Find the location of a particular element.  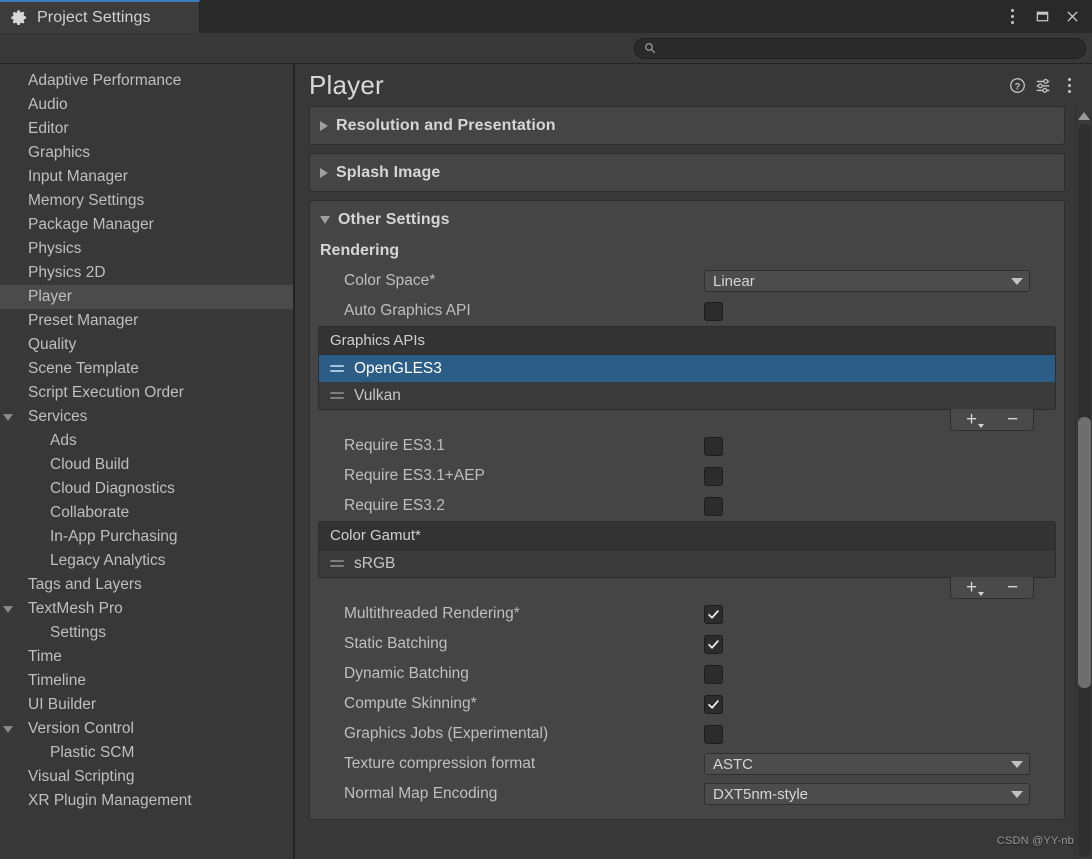

sidebar-item-memory-settings: Memory Settings is located at coordinates (147, 201).